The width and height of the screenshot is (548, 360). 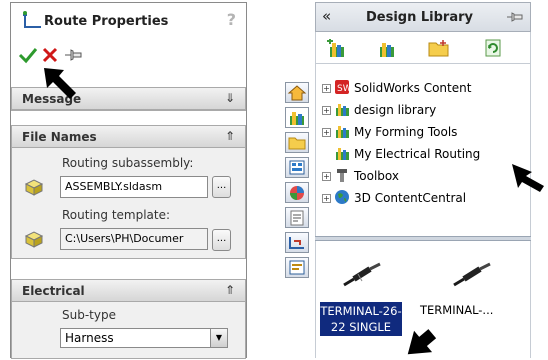 I want to click on tree-item-label: 3D ContentCentral, so click(x=410, y=198).